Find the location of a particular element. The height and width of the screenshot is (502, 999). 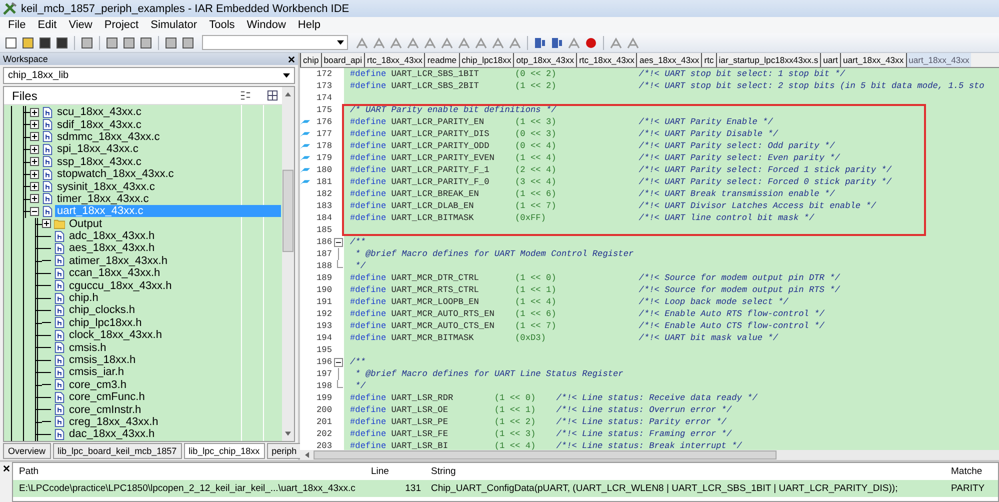

tree-item: Output is located at coordinates (85, 224).